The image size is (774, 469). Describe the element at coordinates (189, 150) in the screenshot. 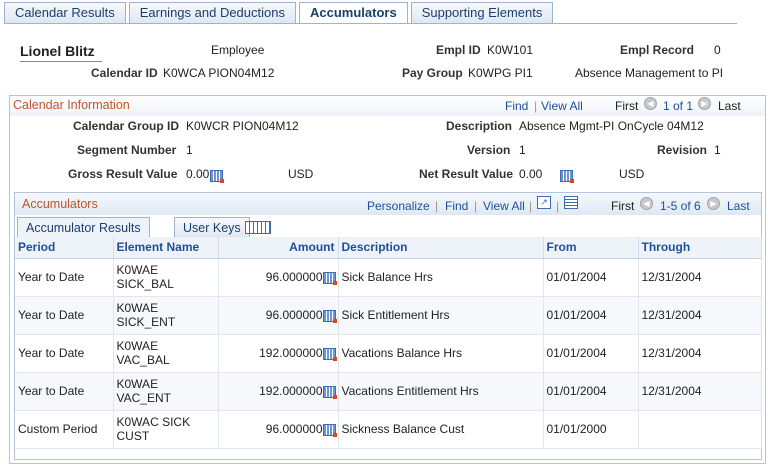

I see `segment-number-value: 1` at that location.